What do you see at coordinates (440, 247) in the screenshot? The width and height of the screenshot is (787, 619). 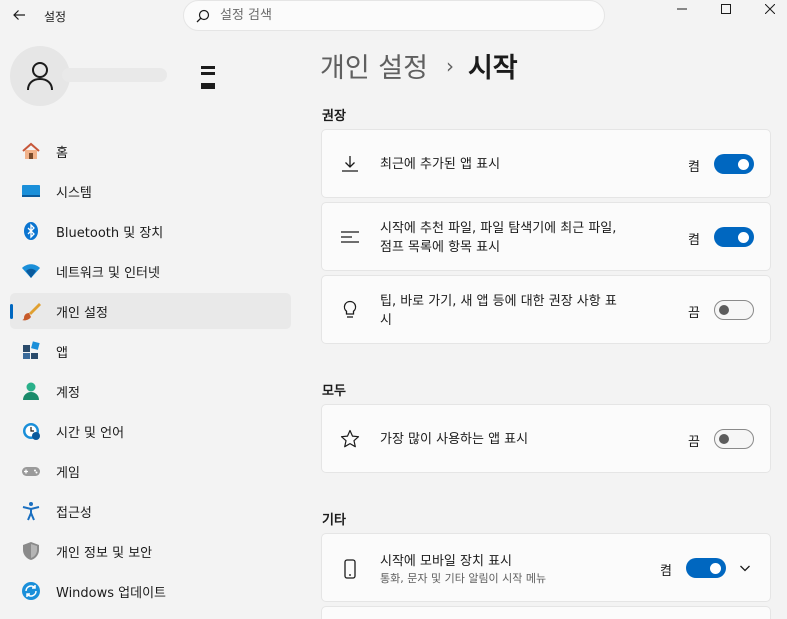 I see `setting-label-line2: 점프 목록에 항목 표시` at bounding box center [440, 247].